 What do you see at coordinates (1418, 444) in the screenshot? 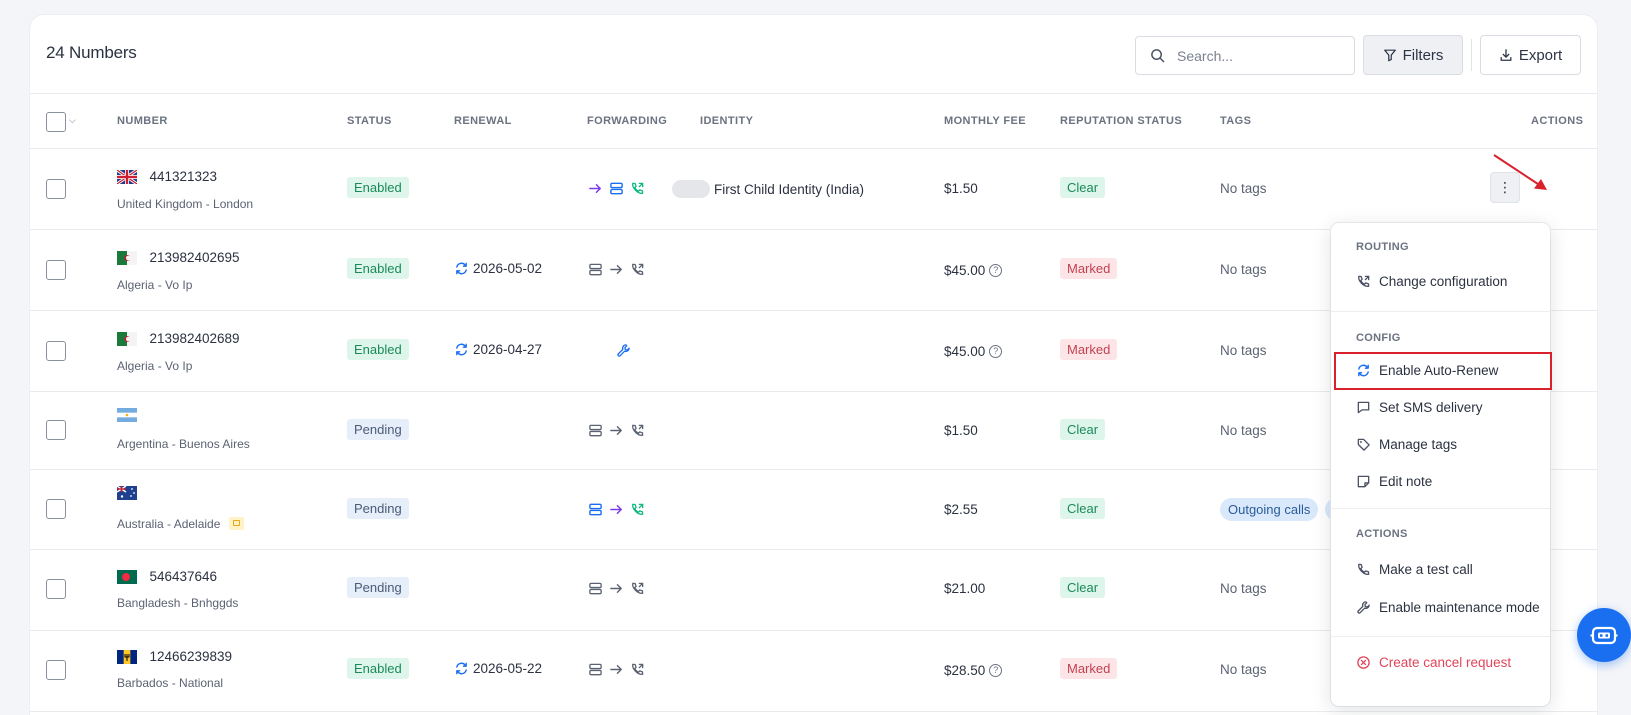
I see `menu-item-label: Manage tags` at bounding box center [1418, 444].